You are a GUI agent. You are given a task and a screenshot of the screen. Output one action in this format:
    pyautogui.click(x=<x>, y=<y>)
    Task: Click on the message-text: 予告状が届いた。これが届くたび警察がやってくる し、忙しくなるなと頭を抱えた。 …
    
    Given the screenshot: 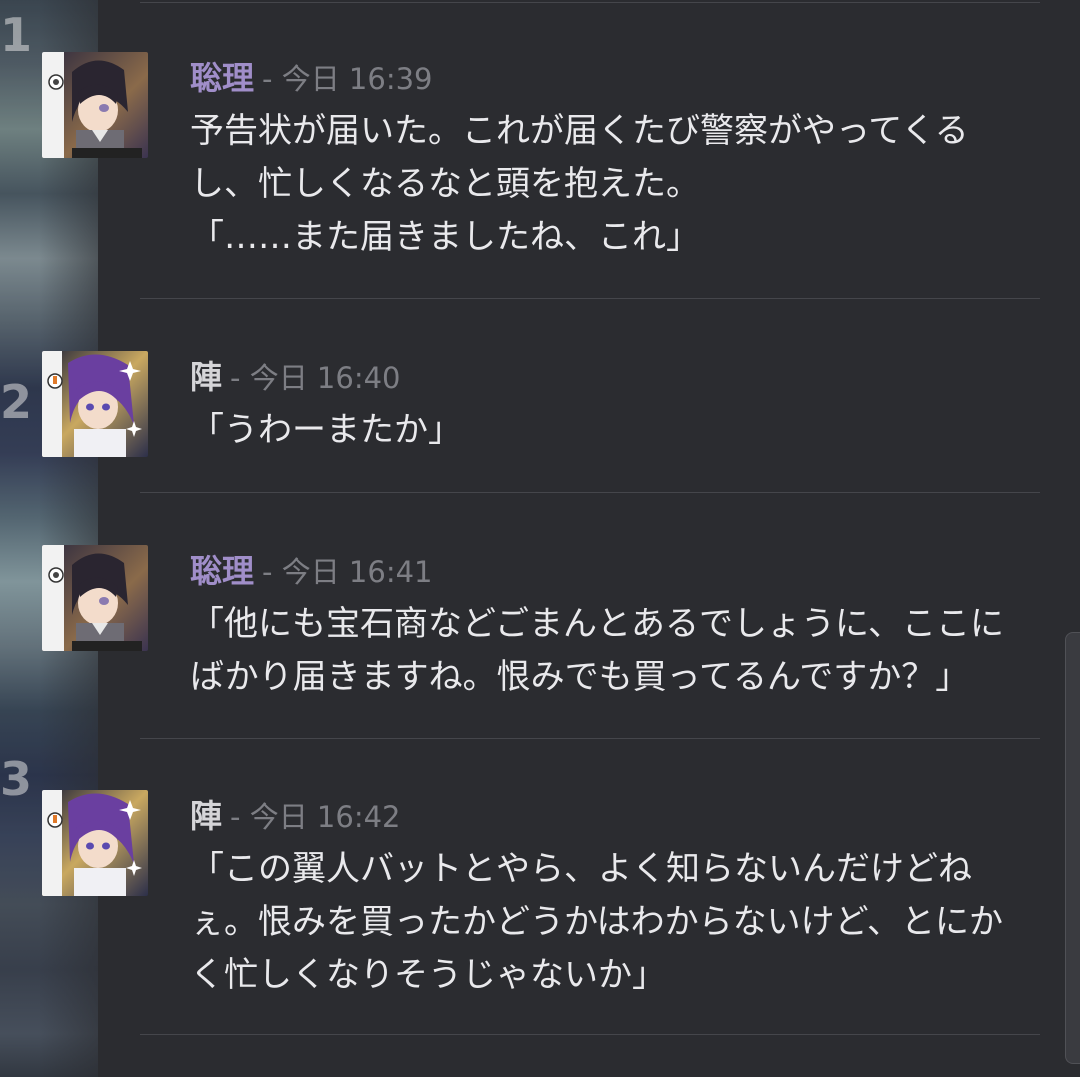 What is the action you would take?
    pyautogui.click(x=579, y=184)
    